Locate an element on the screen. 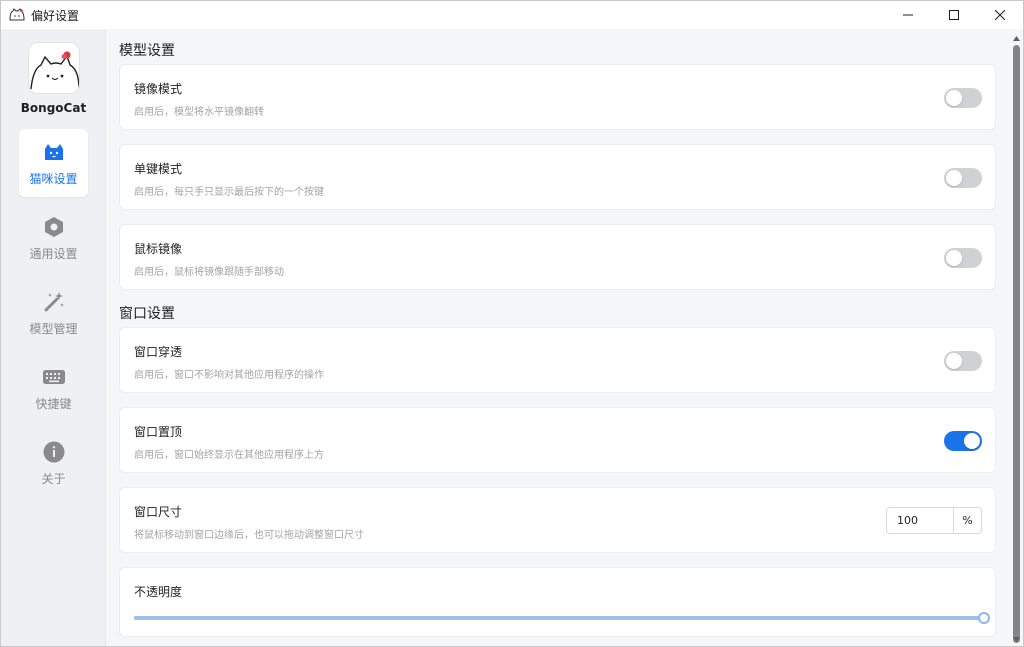 The image size is (1024, 647). sidebar: BongoCat 猫咪设置 通用设置 模型管理 快捷键 关于 is located at coordinates (53, 337).